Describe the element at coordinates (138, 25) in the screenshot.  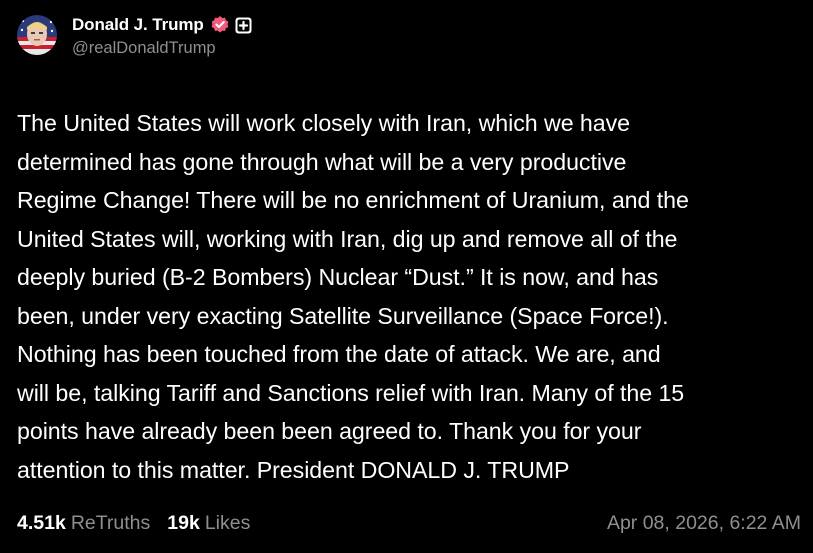
I see `display-name: Donald J. Trump` at that location.